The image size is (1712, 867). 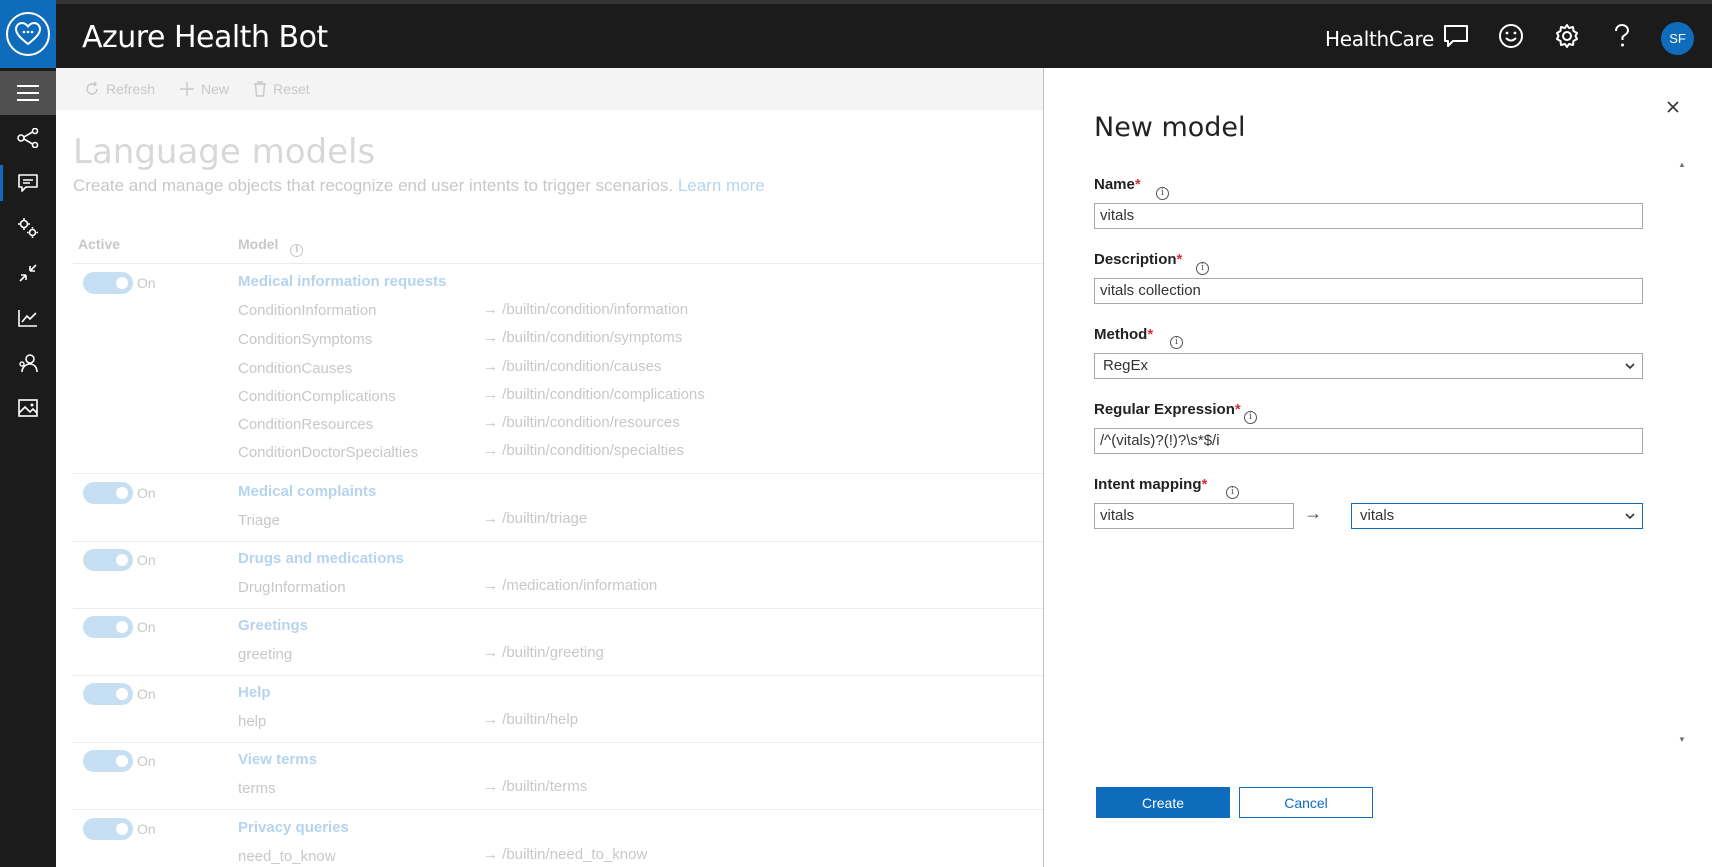 I want to click on heart-chat-icon, so click(x=28, y=34).